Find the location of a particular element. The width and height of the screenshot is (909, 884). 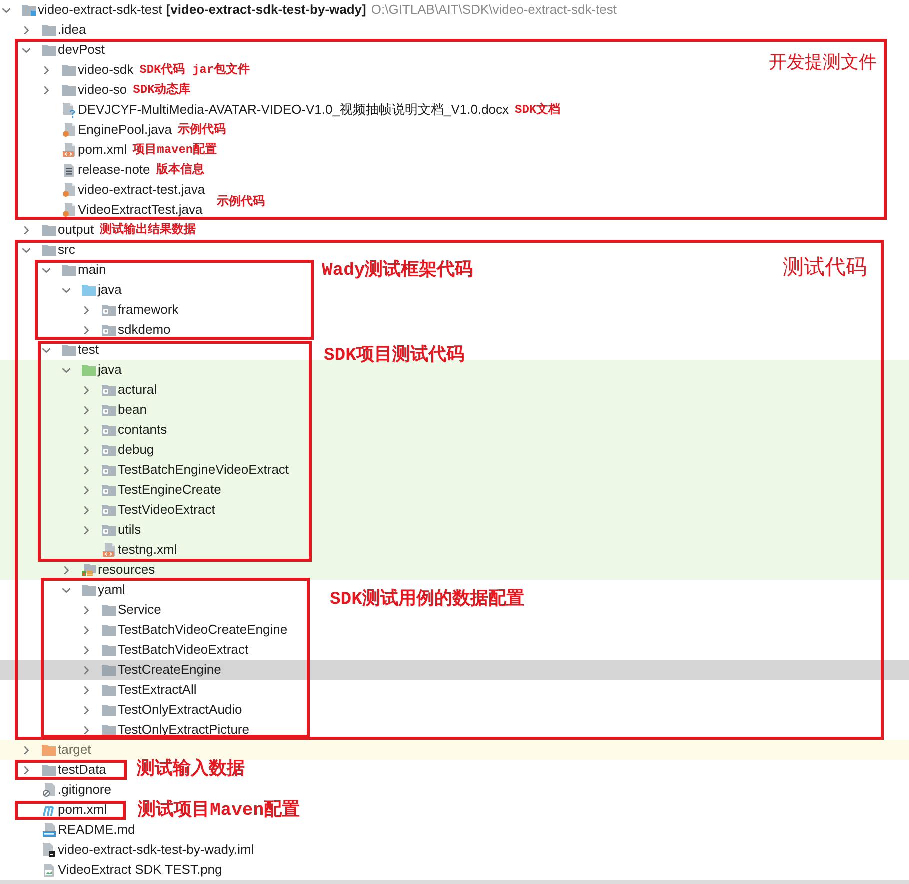

tree-row: bean is located at coordinates (454, 410).